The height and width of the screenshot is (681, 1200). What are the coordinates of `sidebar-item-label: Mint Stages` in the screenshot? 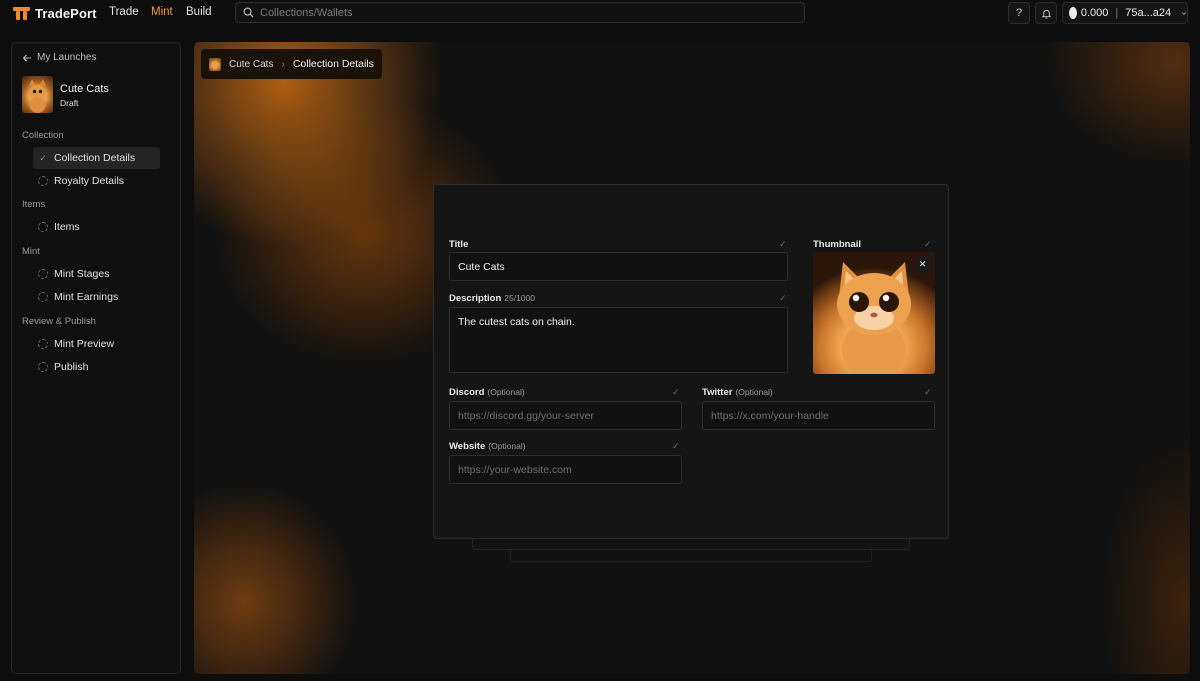 It's located at (82, 274).